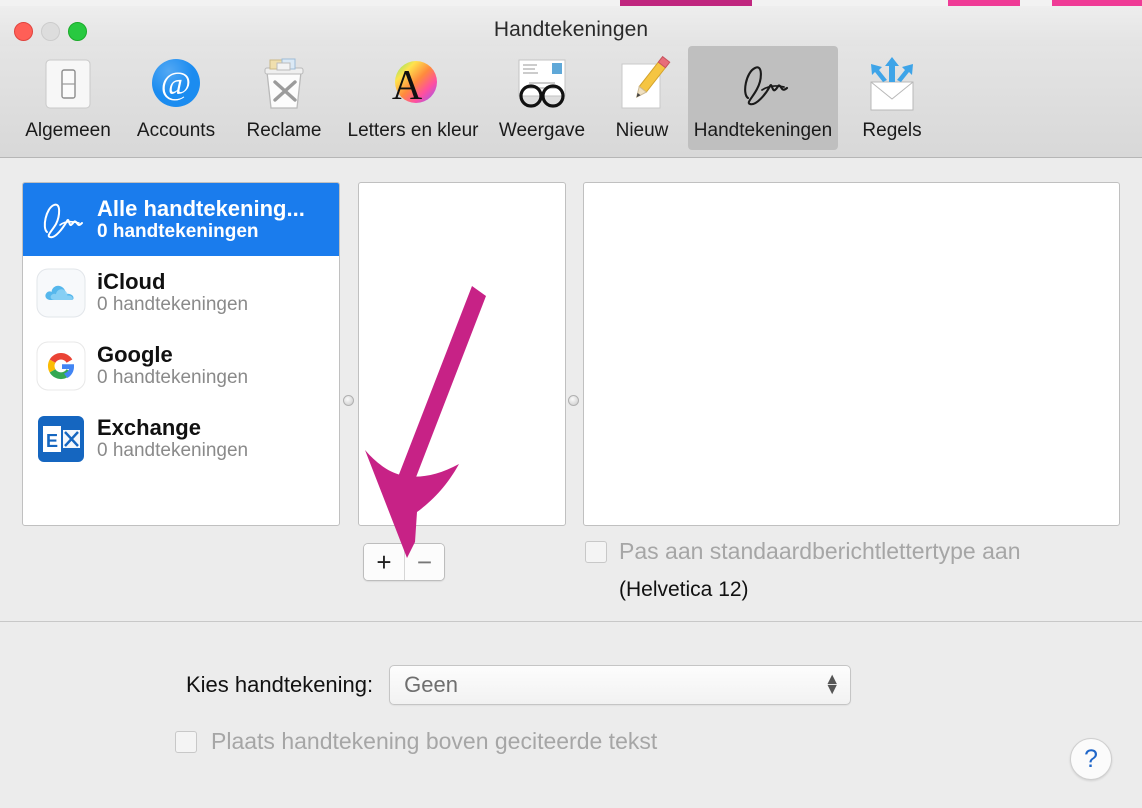 This screenshot has height=808, width=1142. What do you see at coordinates (542, 130) in the screenshot?
I see `toolbar-item-label: Weergave` at bounding box center [542, 130].